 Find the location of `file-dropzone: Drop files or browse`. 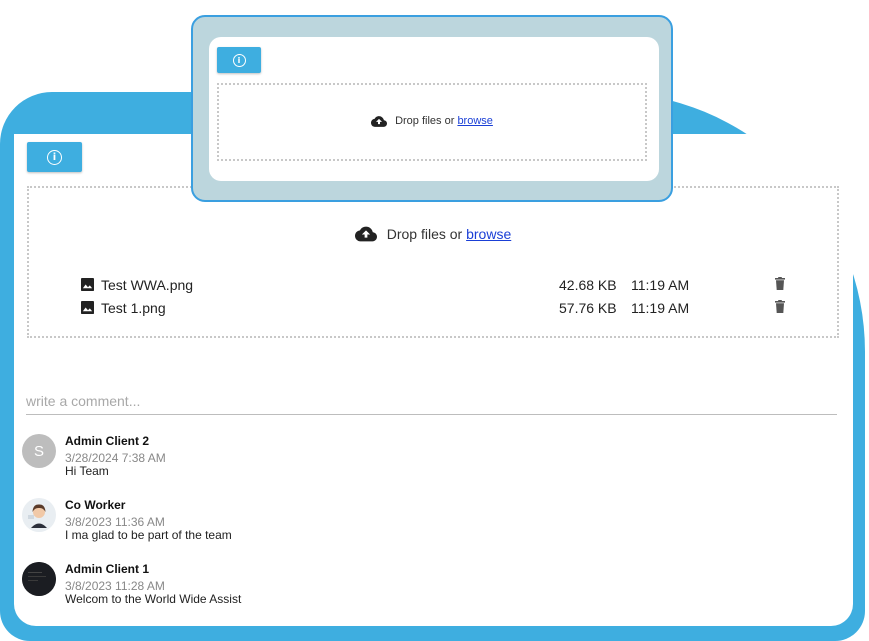

file-dropzone: Drop files or browse is located at coordinates (432, 122).